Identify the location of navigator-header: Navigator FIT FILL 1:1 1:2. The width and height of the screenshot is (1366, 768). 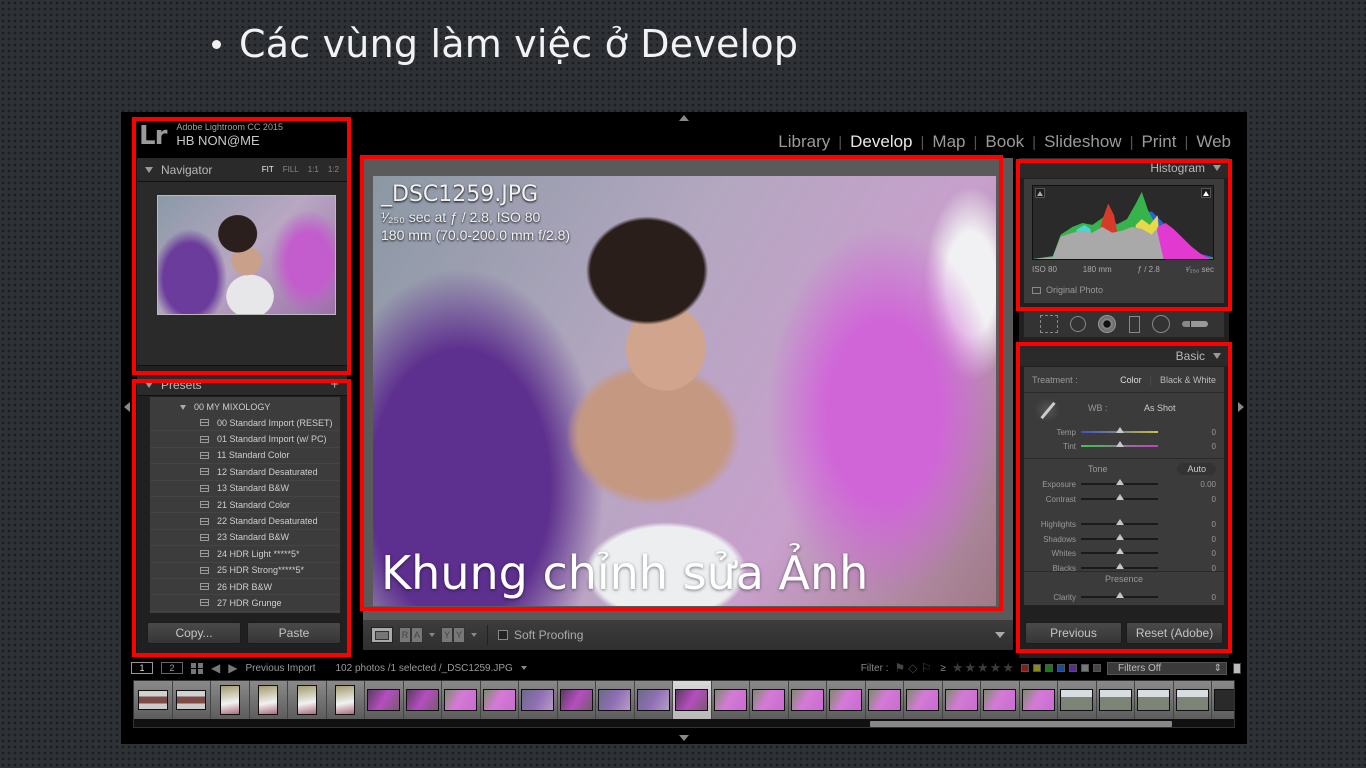
(242, 170).